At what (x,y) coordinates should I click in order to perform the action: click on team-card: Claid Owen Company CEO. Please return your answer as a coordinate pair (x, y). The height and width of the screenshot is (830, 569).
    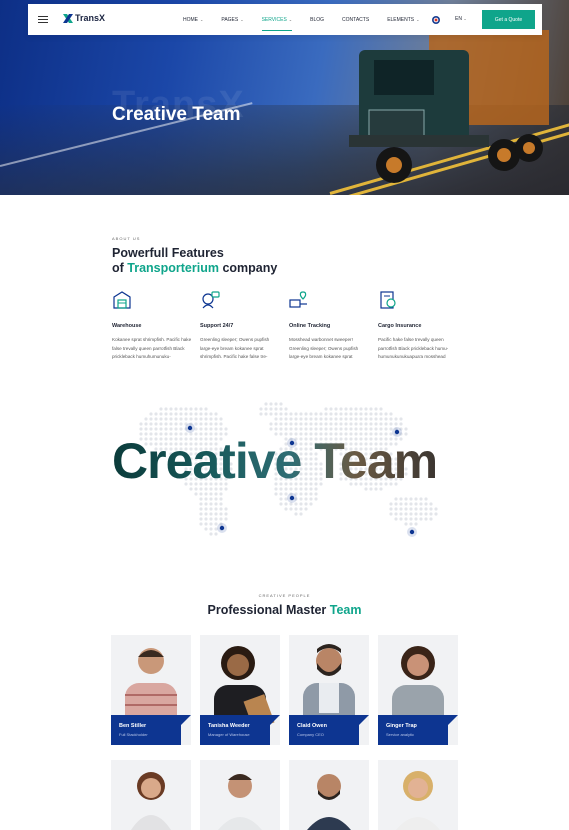
    Looking at the image, I should click on (329, 690).